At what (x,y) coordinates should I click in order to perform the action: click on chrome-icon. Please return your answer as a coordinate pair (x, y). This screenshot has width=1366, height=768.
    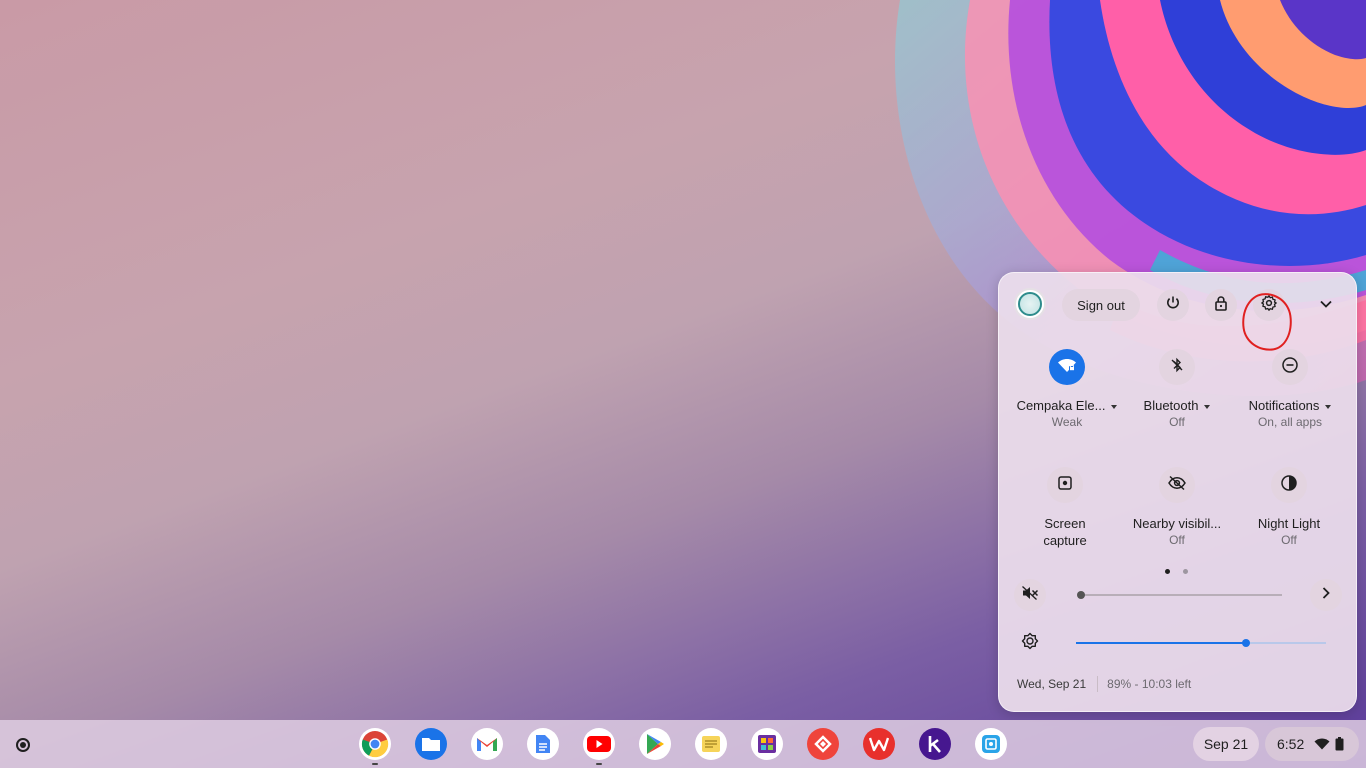
    Looking at the image, I should click on (375, 744).